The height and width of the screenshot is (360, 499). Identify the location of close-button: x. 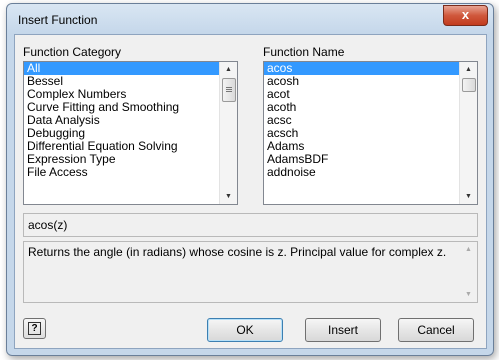
(465, 15).